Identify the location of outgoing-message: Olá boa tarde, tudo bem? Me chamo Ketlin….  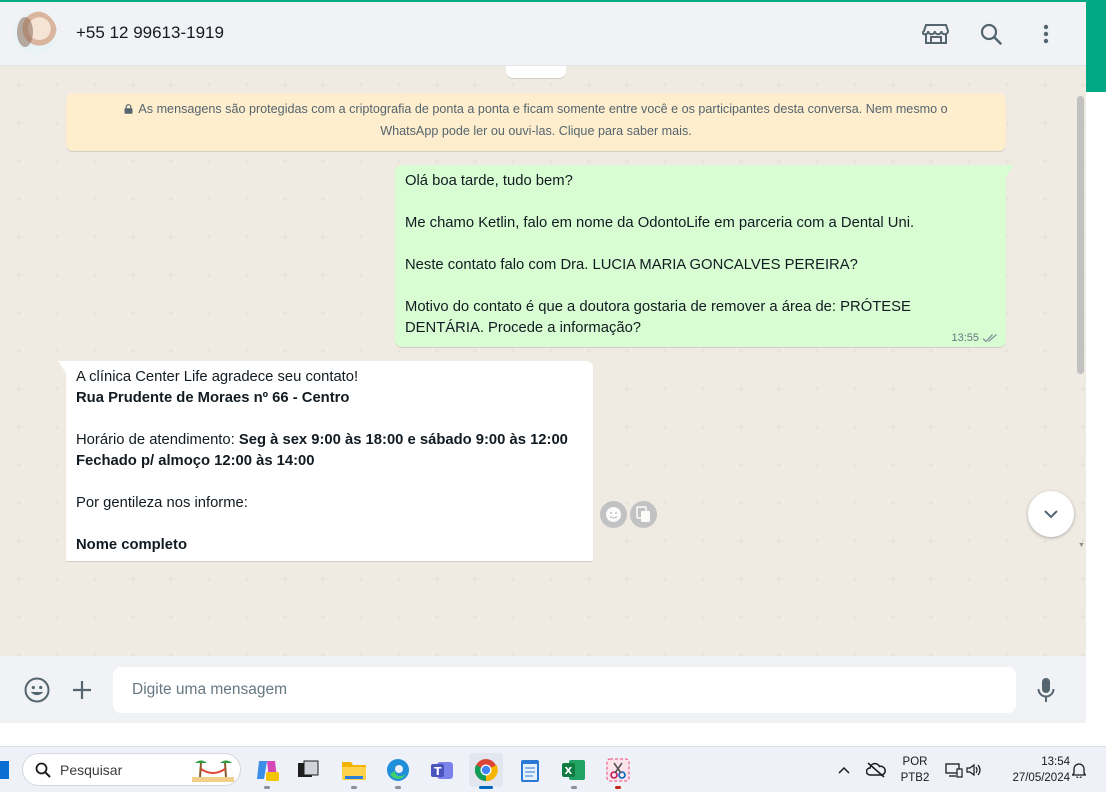
(704, 256).